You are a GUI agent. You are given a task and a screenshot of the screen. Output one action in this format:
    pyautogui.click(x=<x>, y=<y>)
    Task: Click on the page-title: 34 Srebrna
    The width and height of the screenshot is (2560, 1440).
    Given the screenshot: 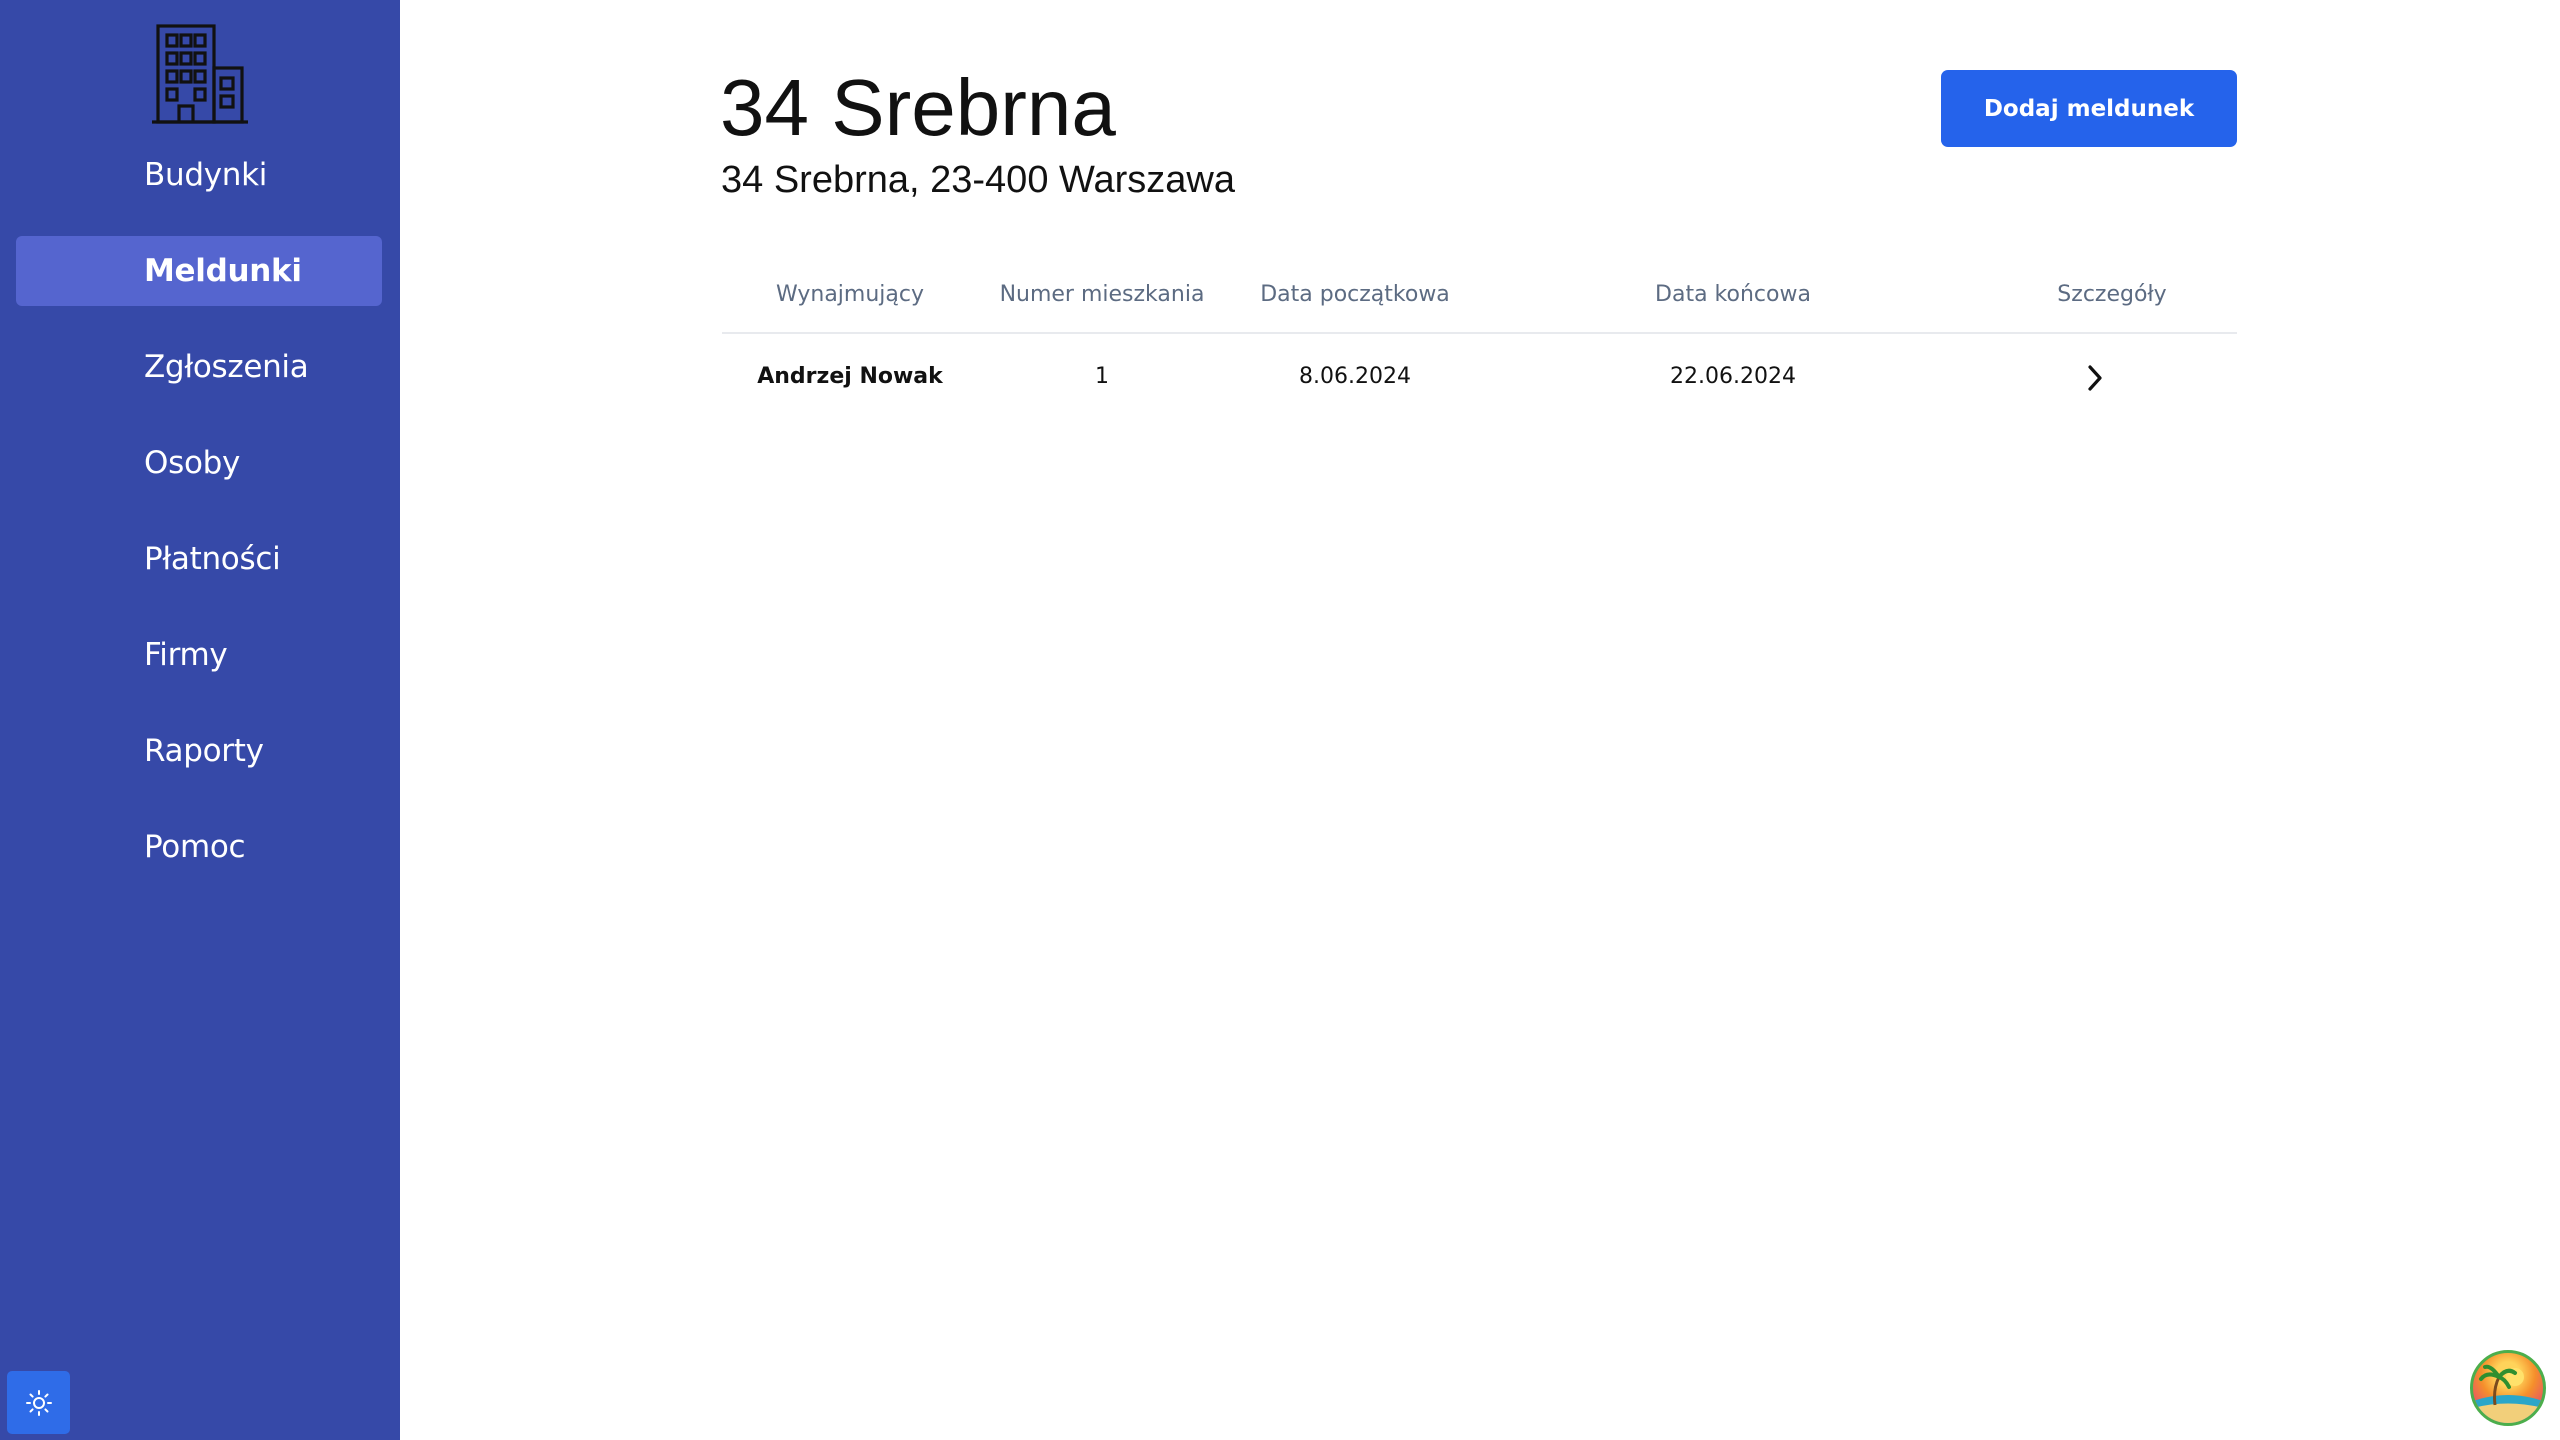 What is the action you would take?
    pyautogui.click(x=918, y=107)
    